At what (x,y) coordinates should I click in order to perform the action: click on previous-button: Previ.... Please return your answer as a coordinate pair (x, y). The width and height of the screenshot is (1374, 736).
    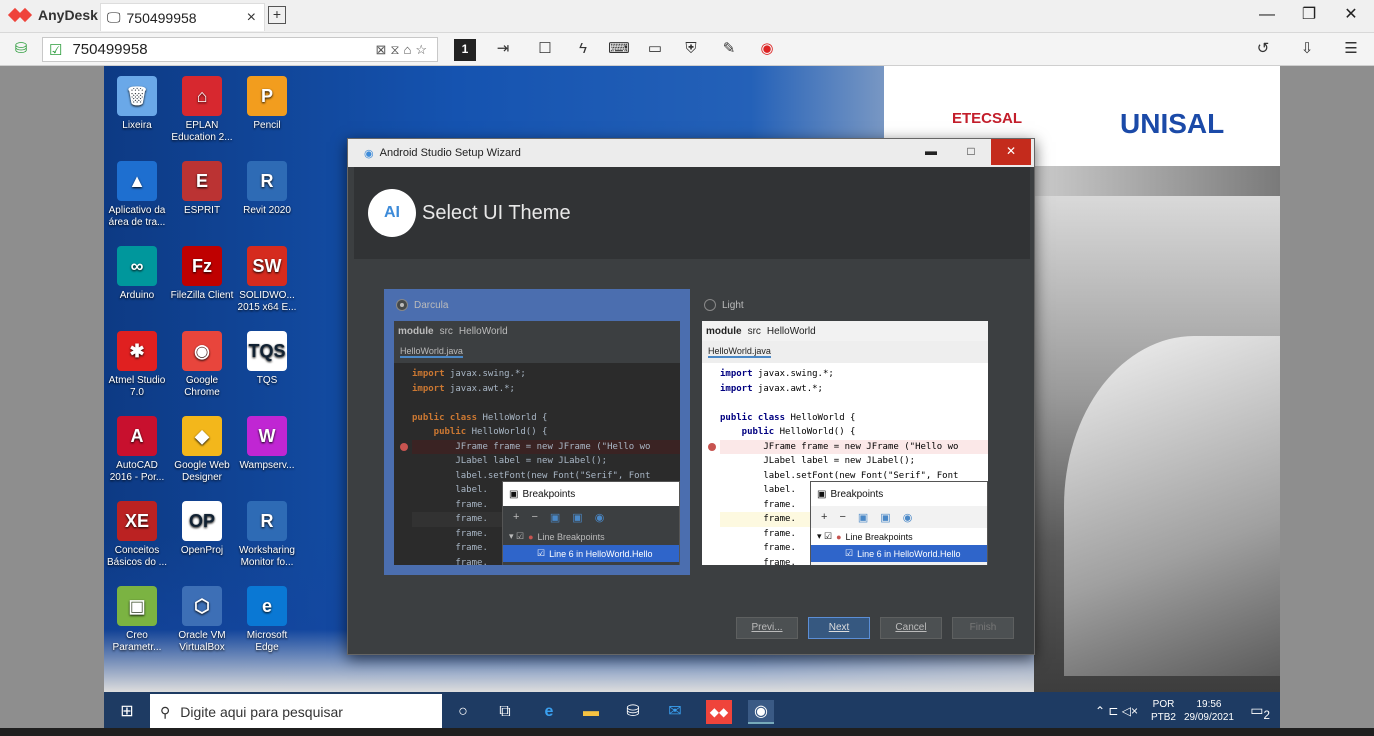
    Looking at the image, I should click on (767, 628).